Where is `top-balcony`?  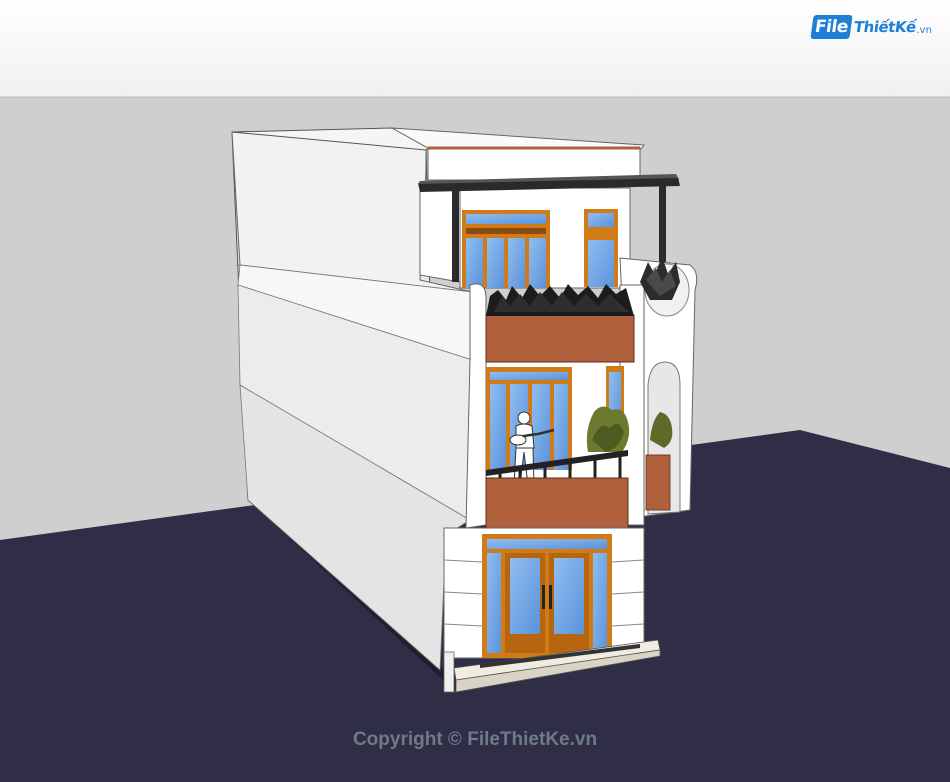 top-balcony is located at coordinates (560, 323).